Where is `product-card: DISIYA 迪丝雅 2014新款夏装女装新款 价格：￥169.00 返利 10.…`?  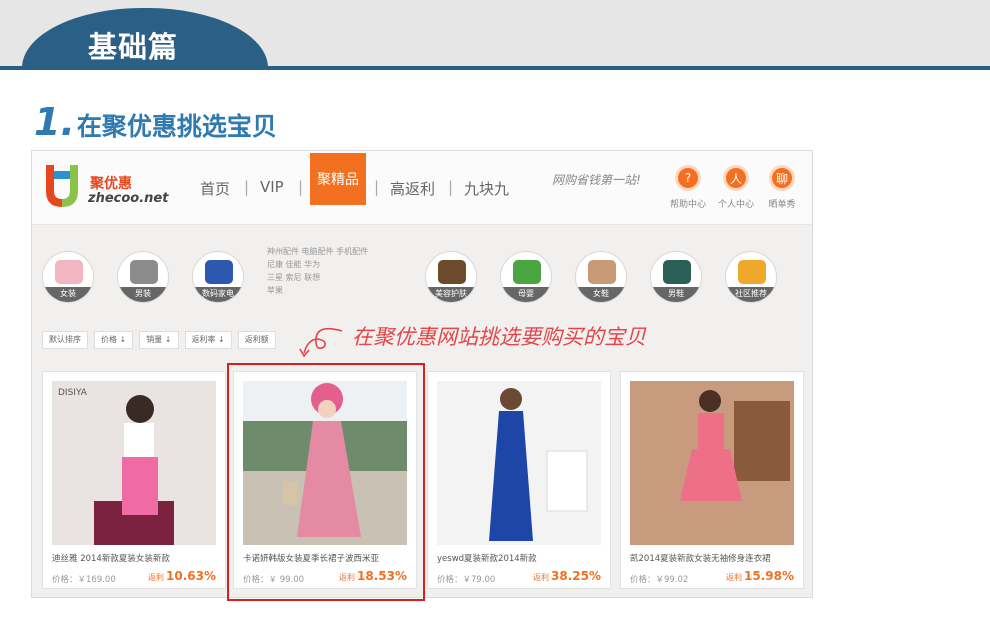
product-card: DISIYA 迪丝雅 2014新款夏装女装新款 价格：￥169.00 返利 10.… is located at coordinates (134, 480).